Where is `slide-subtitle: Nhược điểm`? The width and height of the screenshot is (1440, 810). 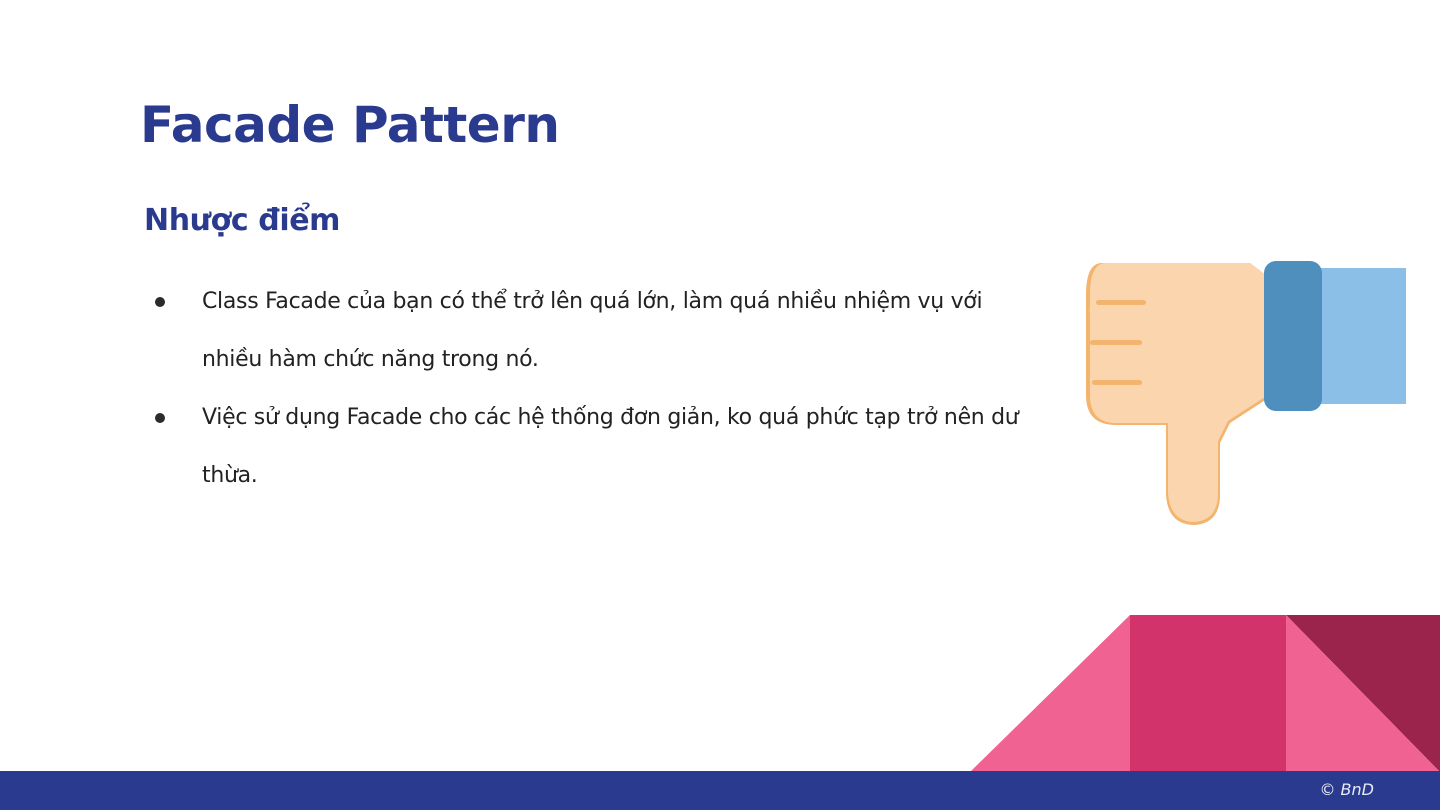
slide-subtitle: Nhược điểm is located at coordinates (242, 220).